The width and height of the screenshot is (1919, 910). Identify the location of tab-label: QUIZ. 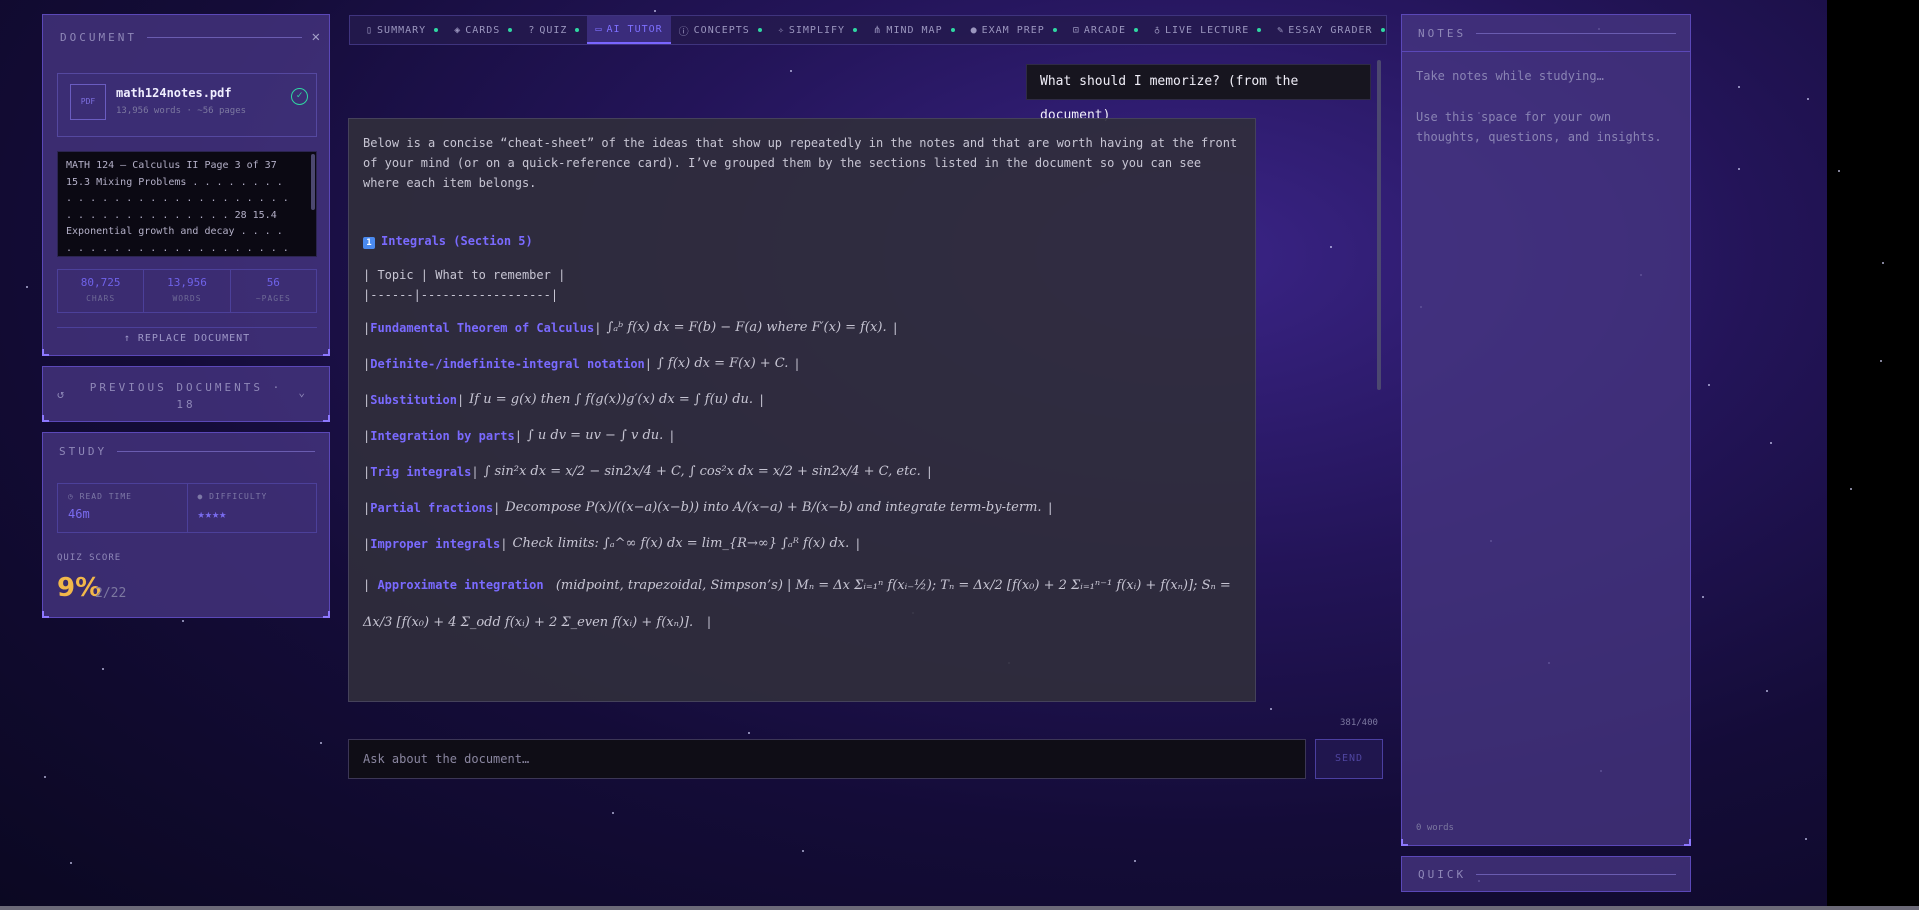
(553, 30).